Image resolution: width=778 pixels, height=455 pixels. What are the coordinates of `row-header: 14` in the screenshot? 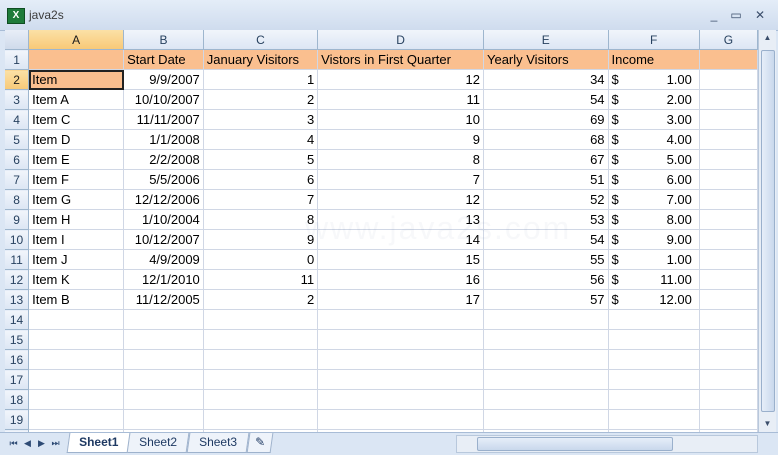 It's located at (17, 319).